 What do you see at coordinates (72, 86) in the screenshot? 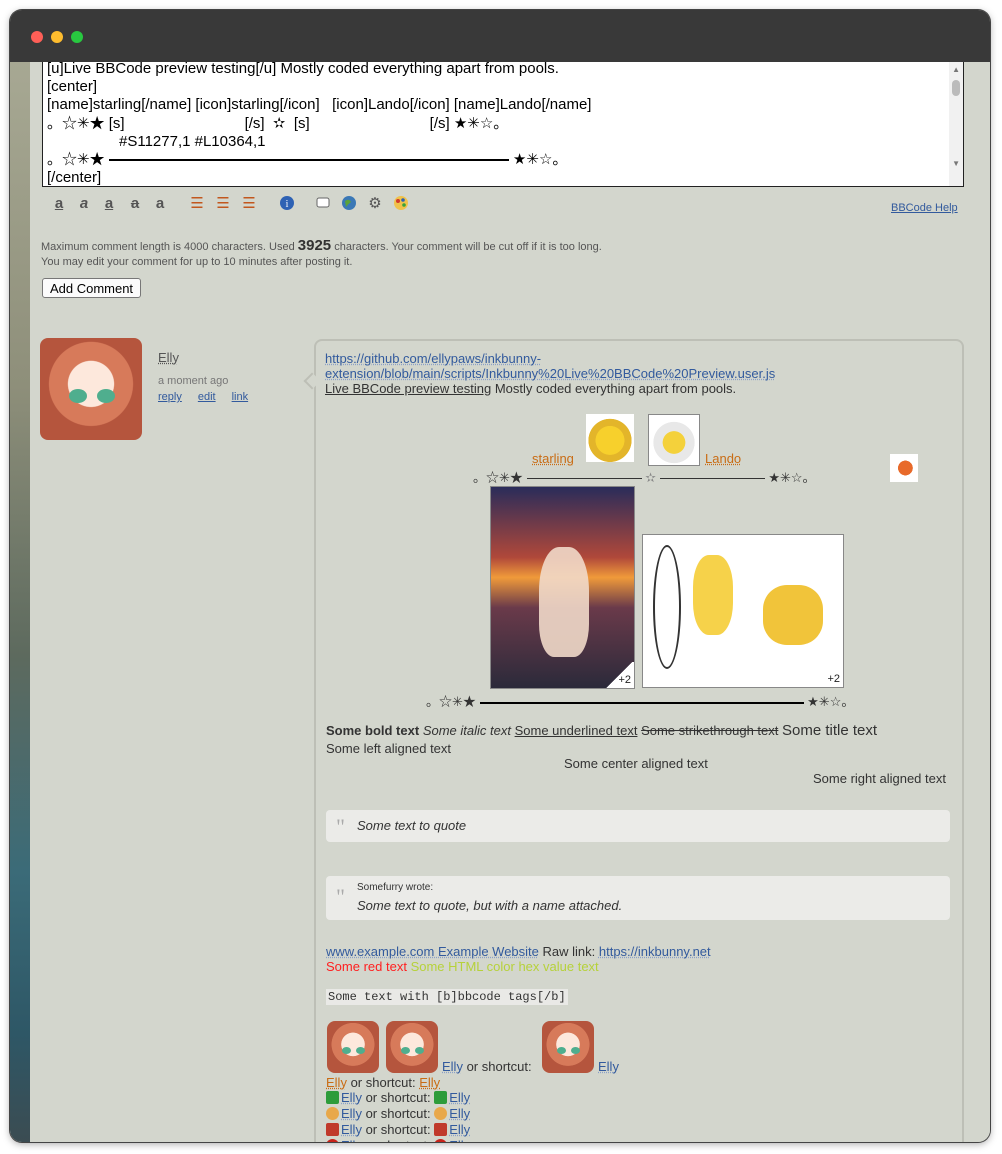
I see `editor-line: [center]` at bounding box center [72, 86].